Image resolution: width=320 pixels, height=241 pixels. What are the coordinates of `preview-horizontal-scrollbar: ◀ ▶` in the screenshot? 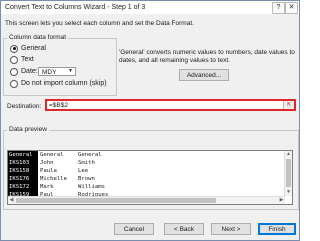 It's located at (146, 200).